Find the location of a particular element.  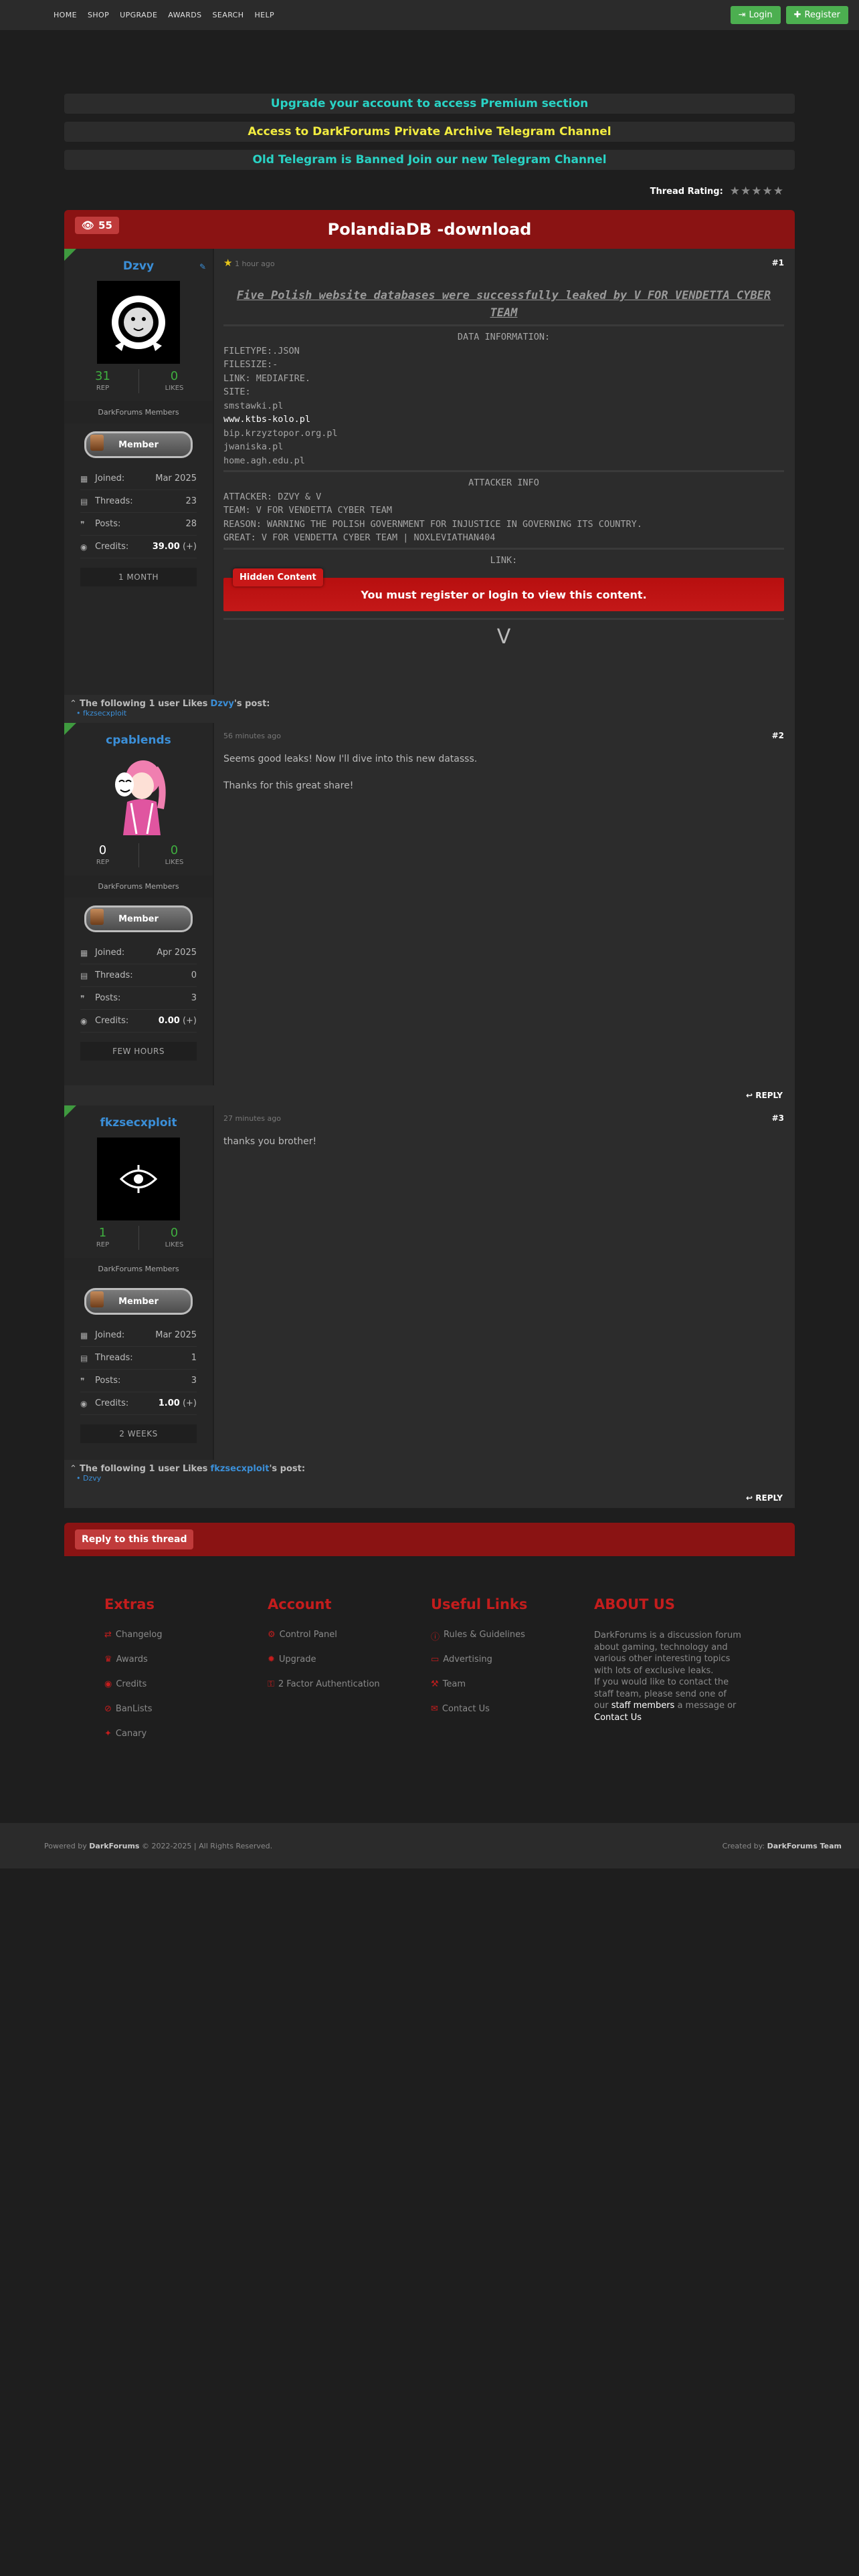

membership-duration: 1 MONTH is located at coordinates (138, 577).